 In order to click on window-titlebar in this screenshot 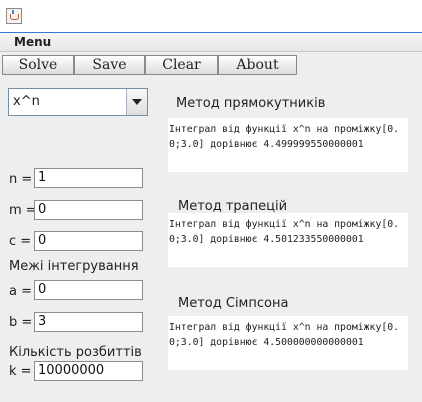, I will do `click(211, 16)`.